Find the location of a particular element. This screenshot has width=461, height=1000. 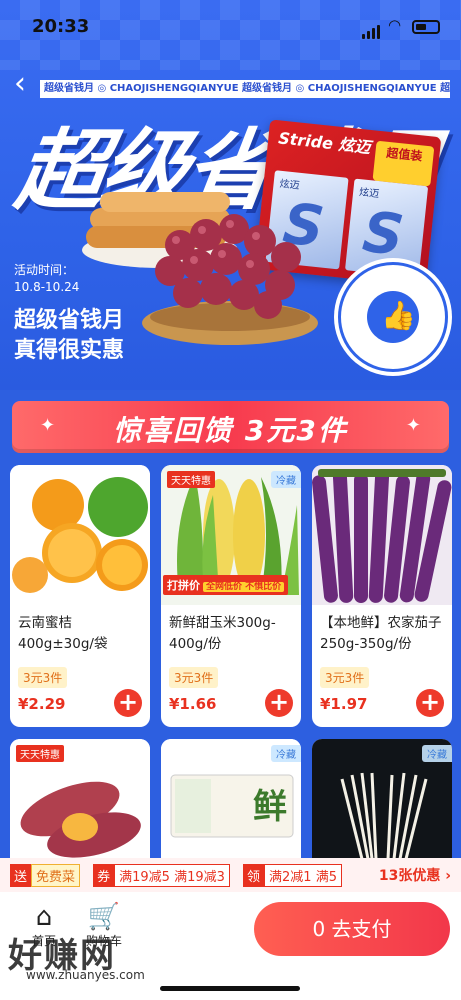

product-card-sweet-potato: 天天特惠 is located at coordinates (80, 804).